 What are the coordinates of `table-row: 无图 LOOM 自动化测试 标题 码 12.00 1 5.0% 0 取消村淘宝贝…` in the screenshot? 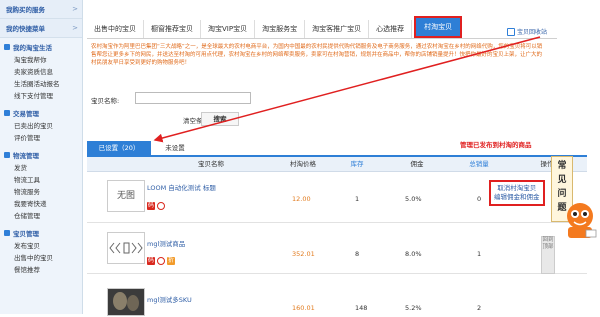 It's located at (337, 197).